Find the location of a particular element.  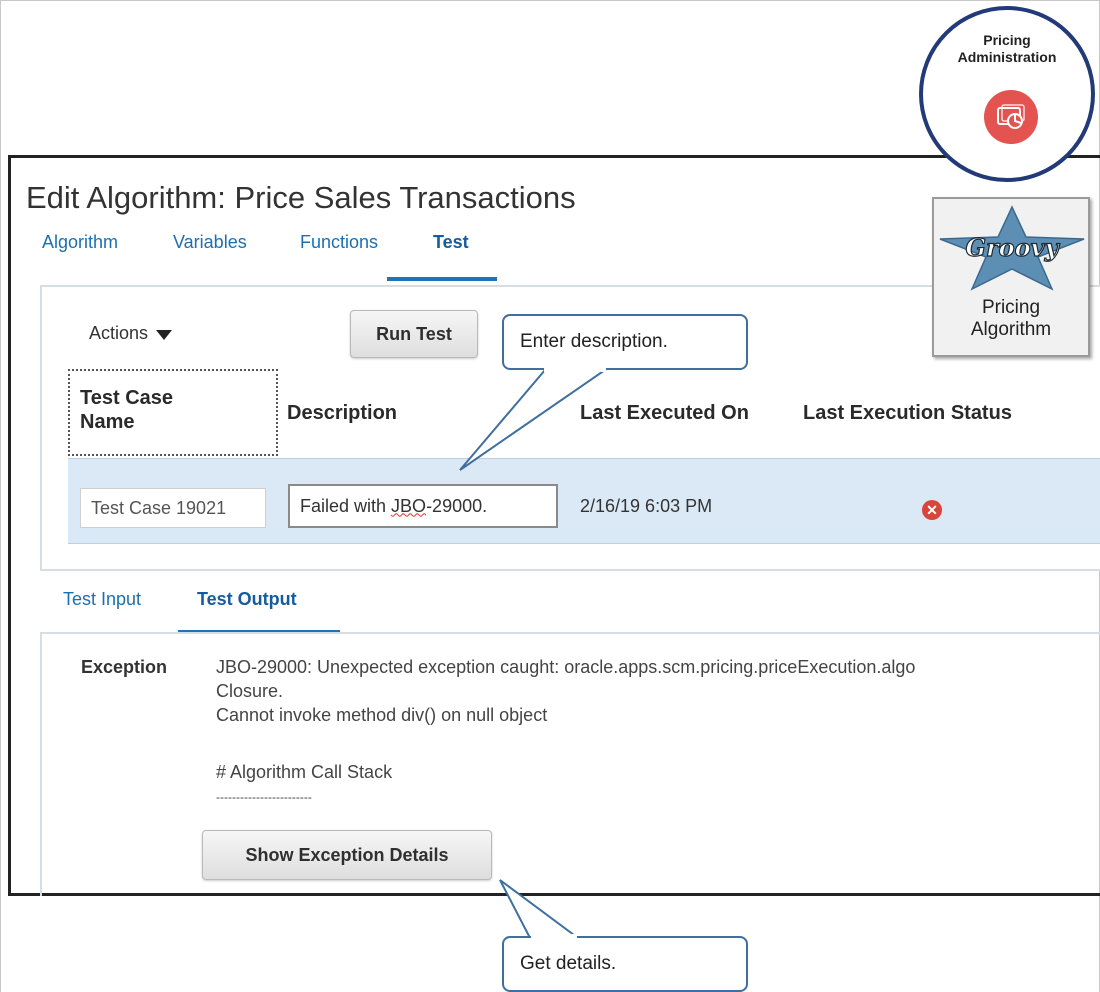

spellcheck-flagged-text: JBO is located at coordinates (409, 505).